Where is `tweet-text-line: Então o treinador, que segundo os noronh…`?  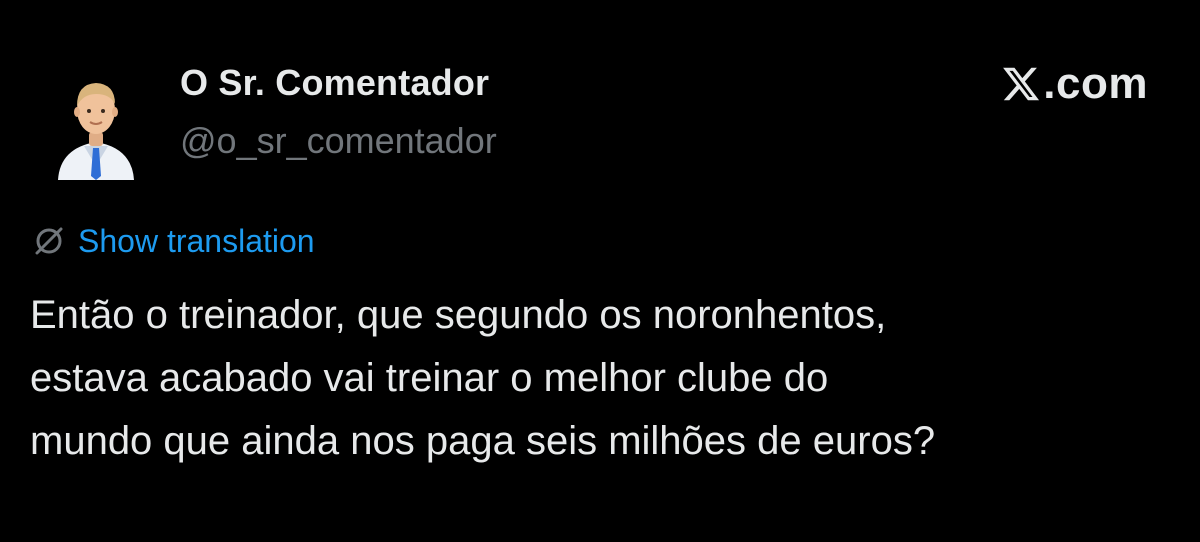
tweet-text-line: Então o treinador, que segundo os noronh… is located at coordinates (458, 315).